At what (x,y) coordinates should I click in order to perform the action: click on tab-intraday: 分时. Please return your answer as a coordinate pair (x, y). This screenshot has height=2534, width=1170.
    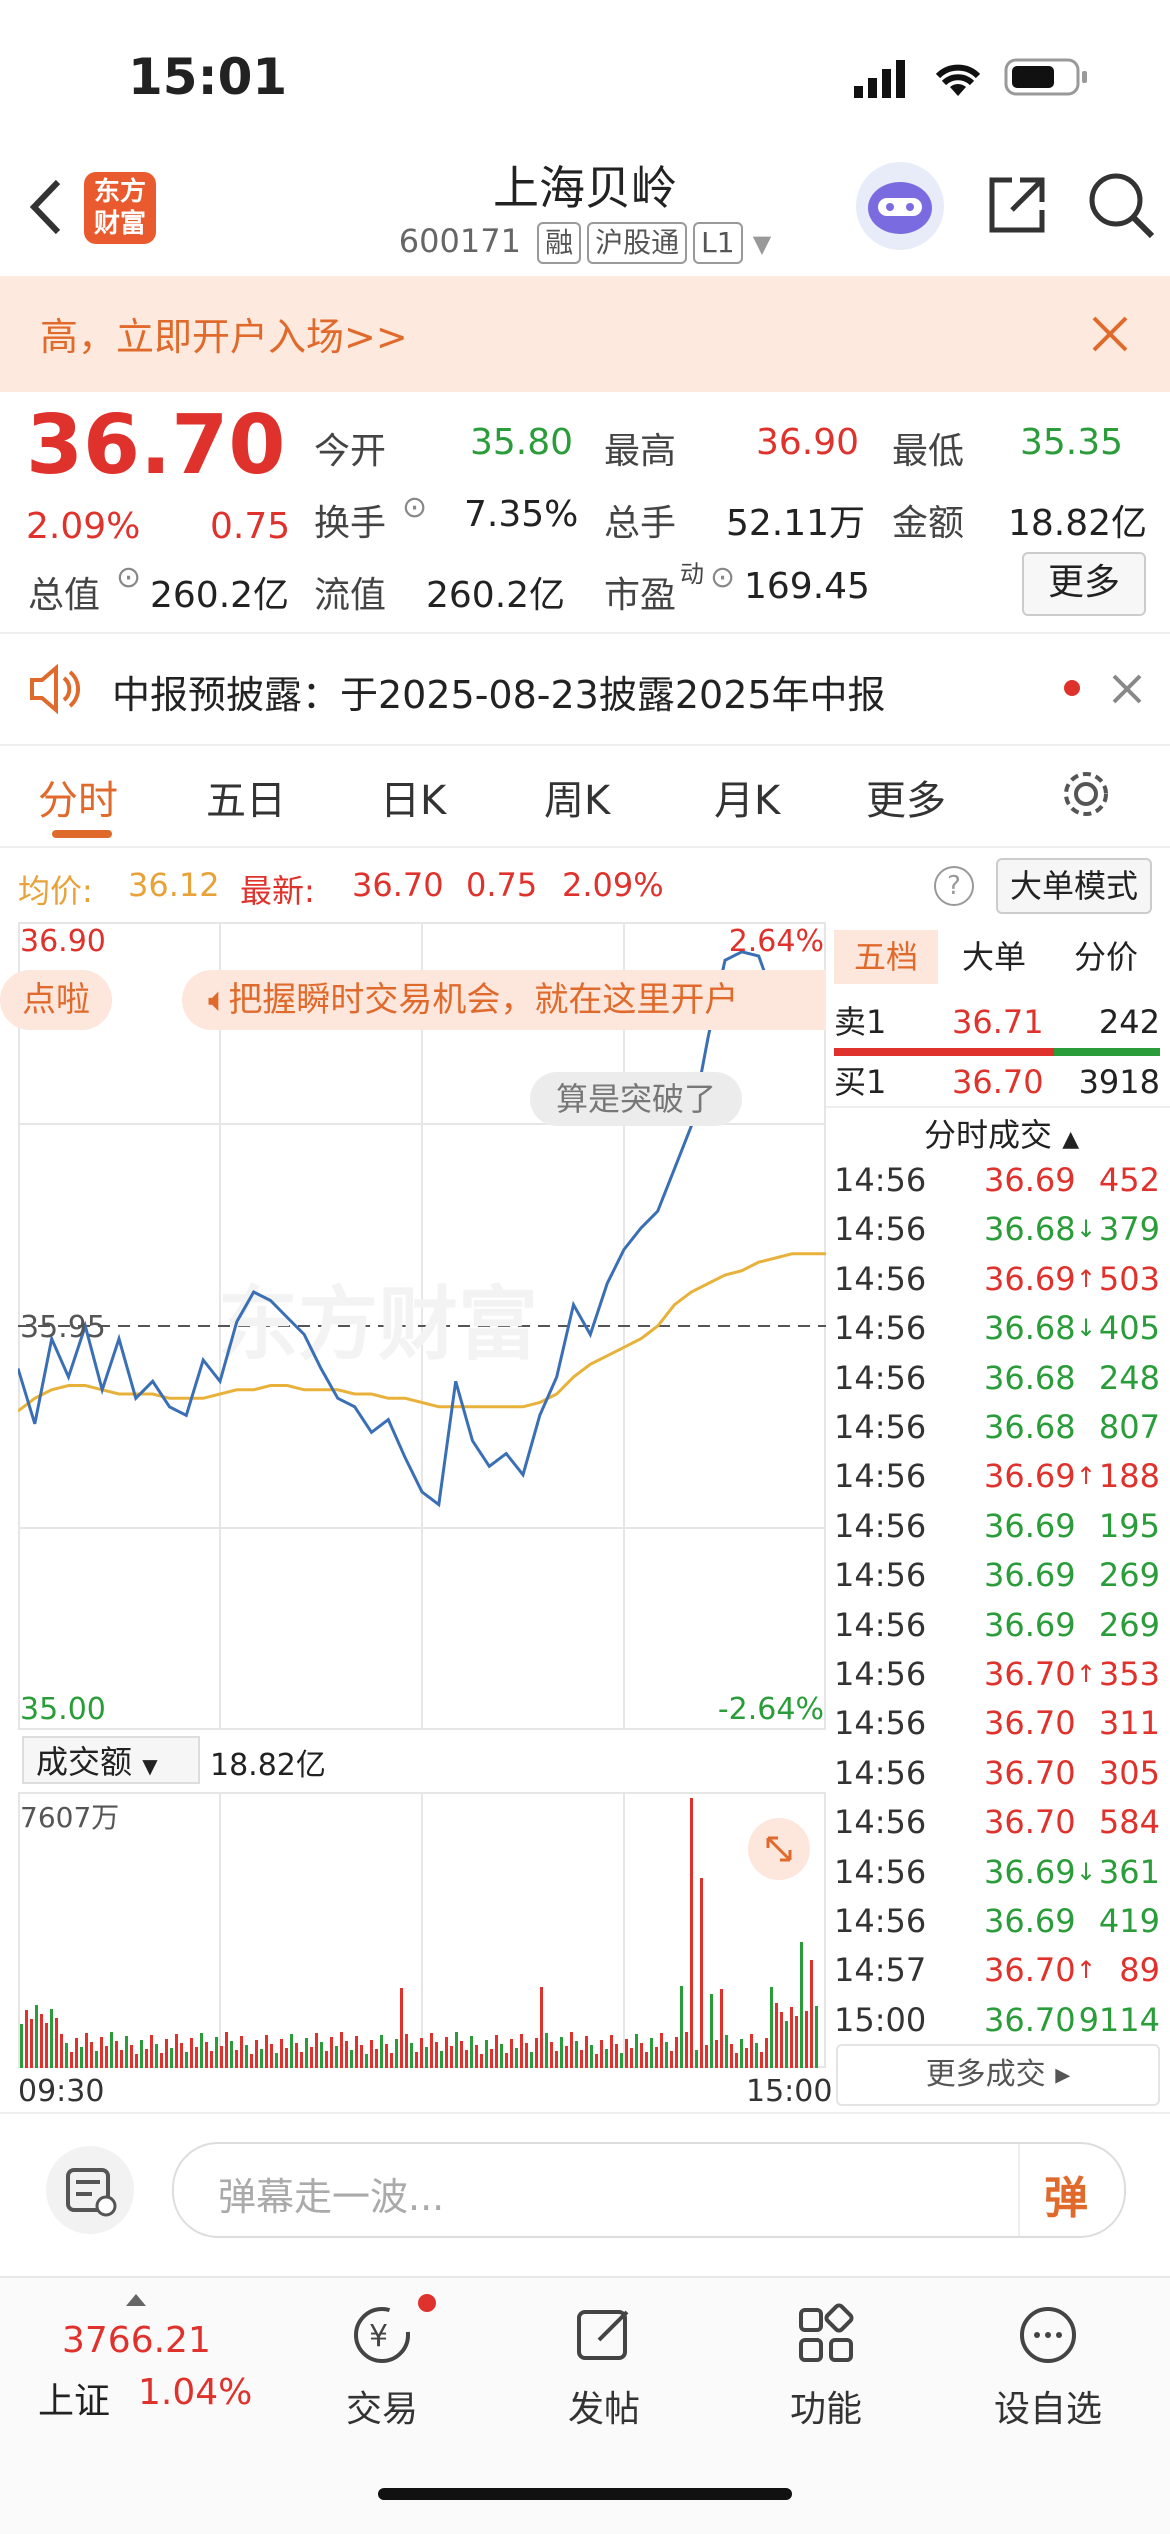
    Looking at the image, I should click on (78, 797).